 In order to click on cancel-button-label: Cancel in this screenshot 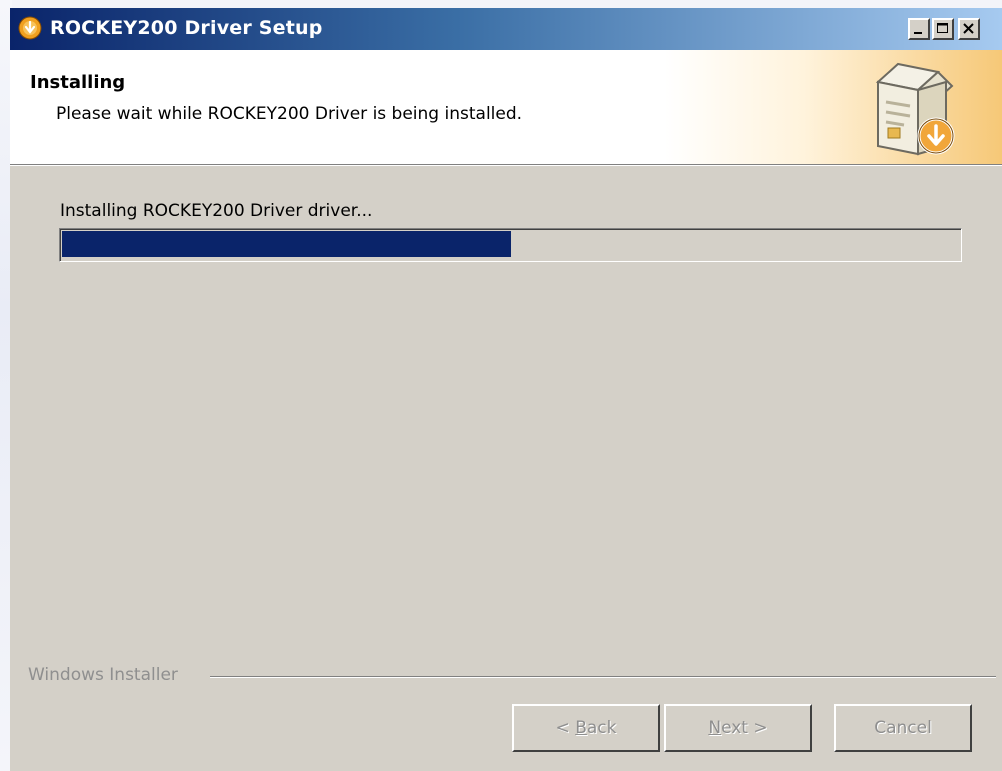, I will do `click(903, 728)`.